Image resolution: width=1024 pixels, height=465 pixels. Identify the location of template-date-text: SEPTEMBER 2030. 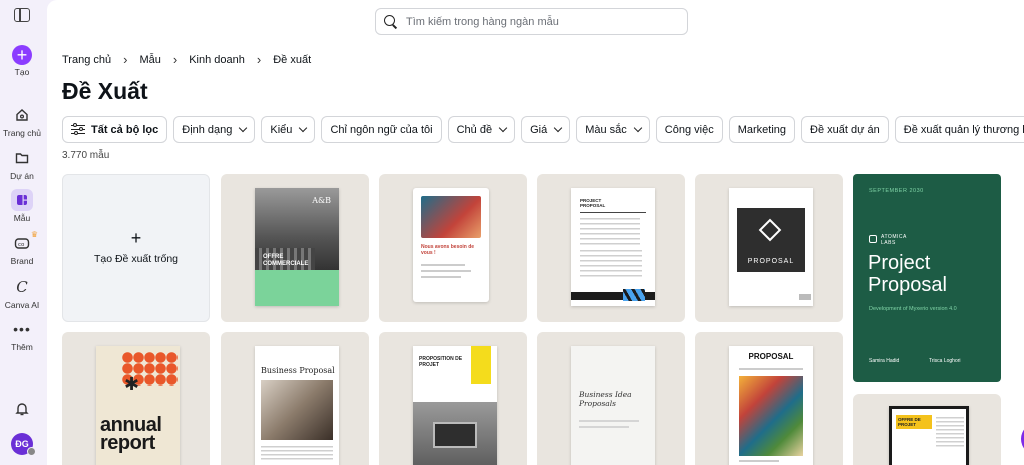
(896, 191).